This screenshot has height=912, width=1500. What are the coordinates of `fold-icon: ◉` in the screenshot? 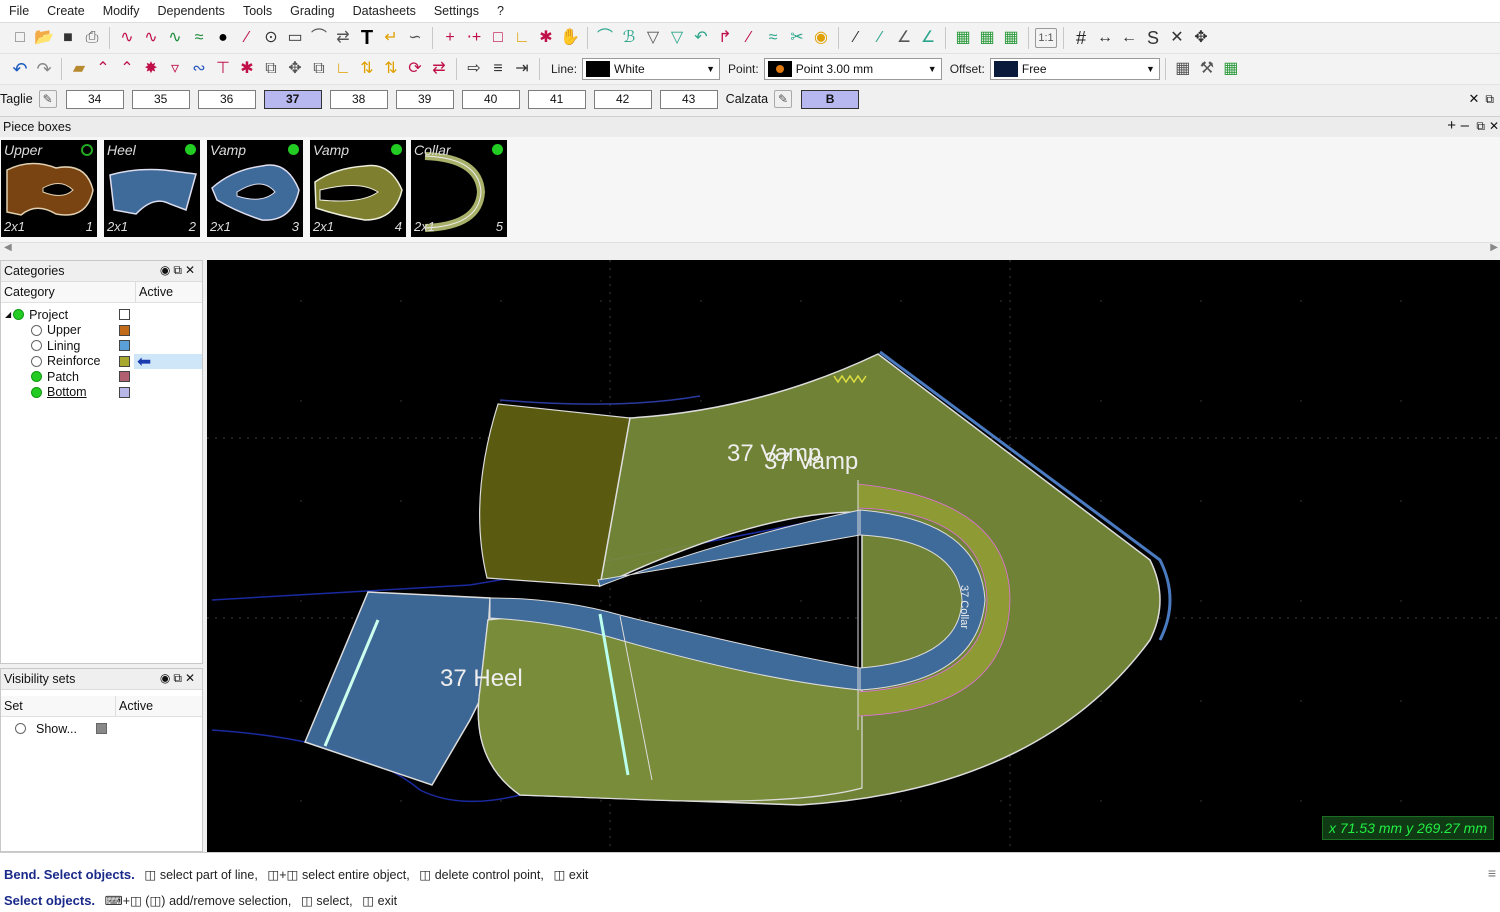 It's located at (821, 38).